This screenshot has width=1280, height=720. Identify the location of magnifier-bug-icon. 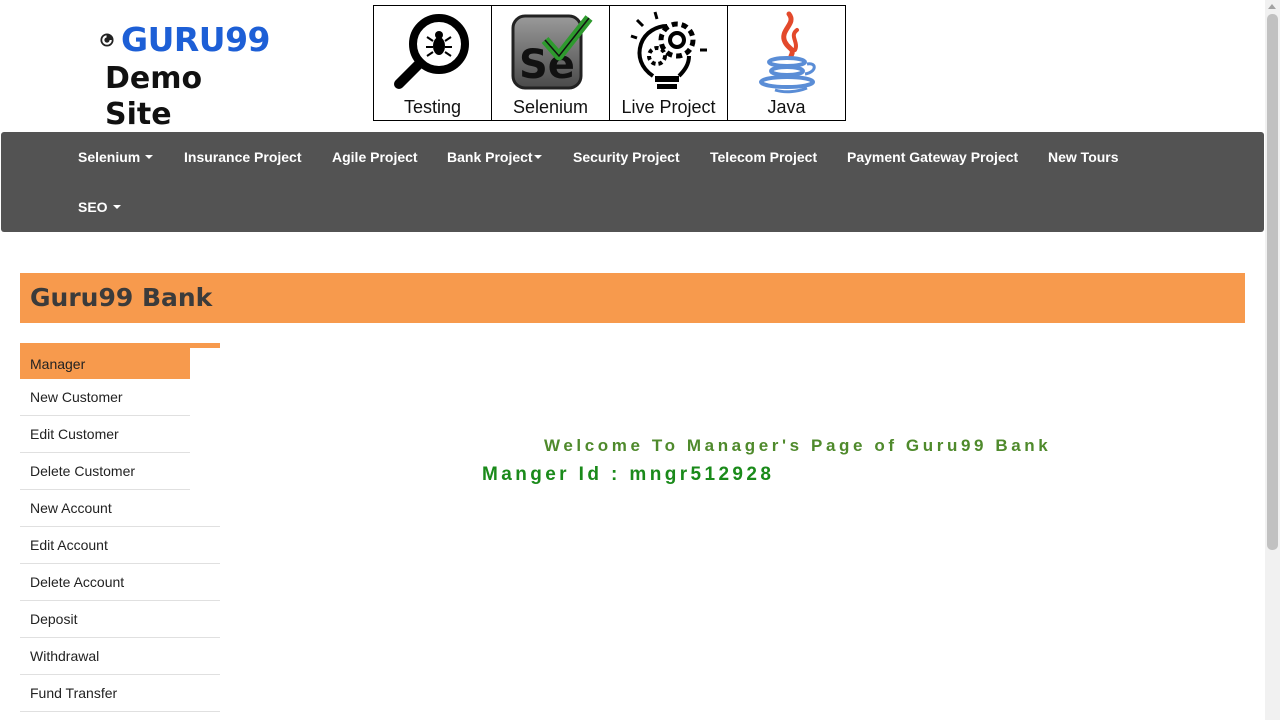
(431, 51).